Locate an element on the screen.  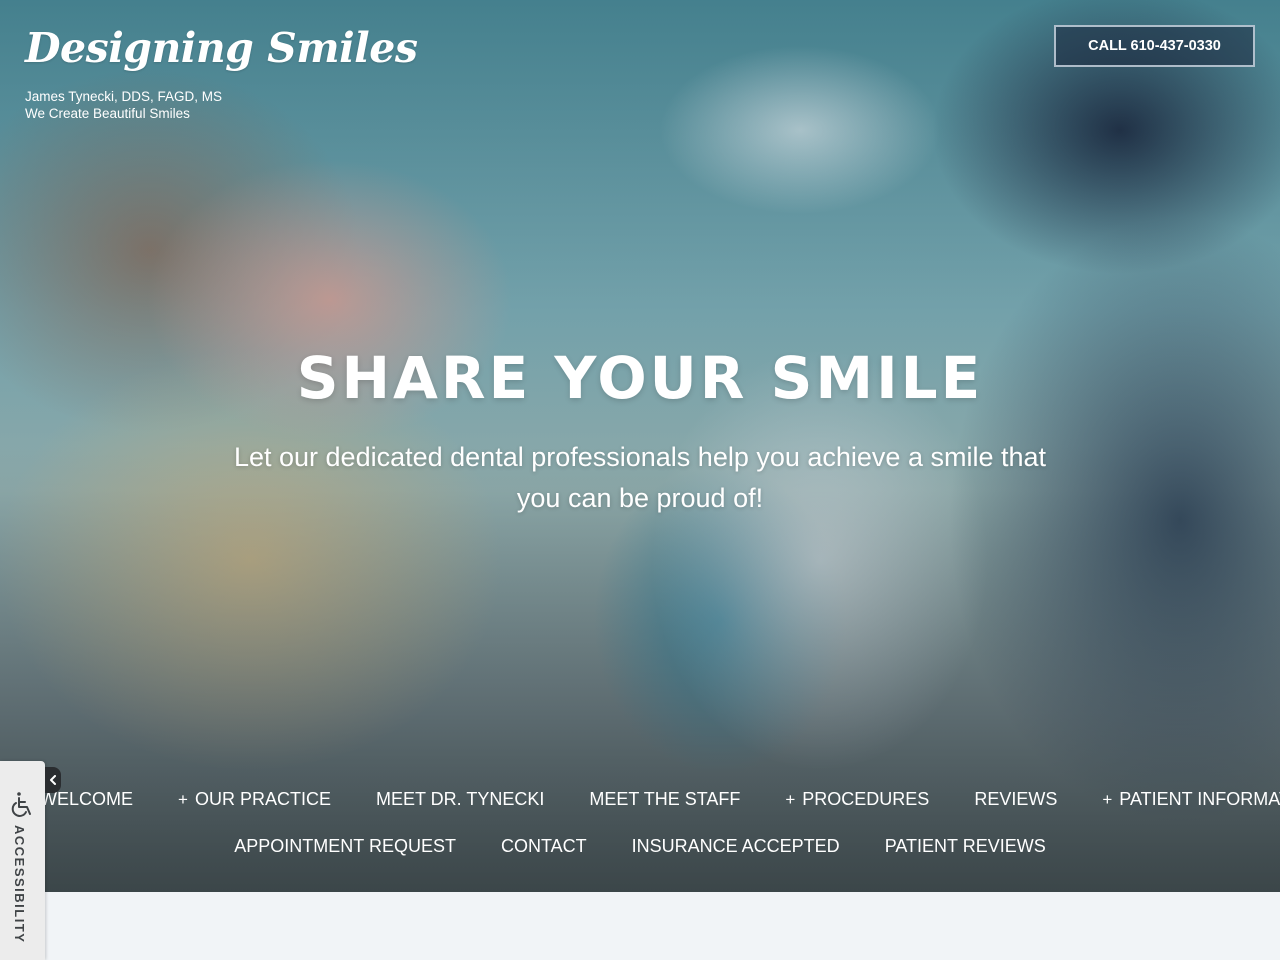
nav-item-patient-information: + PATIENT INFORMATION is located at coordinates (1191, 799).